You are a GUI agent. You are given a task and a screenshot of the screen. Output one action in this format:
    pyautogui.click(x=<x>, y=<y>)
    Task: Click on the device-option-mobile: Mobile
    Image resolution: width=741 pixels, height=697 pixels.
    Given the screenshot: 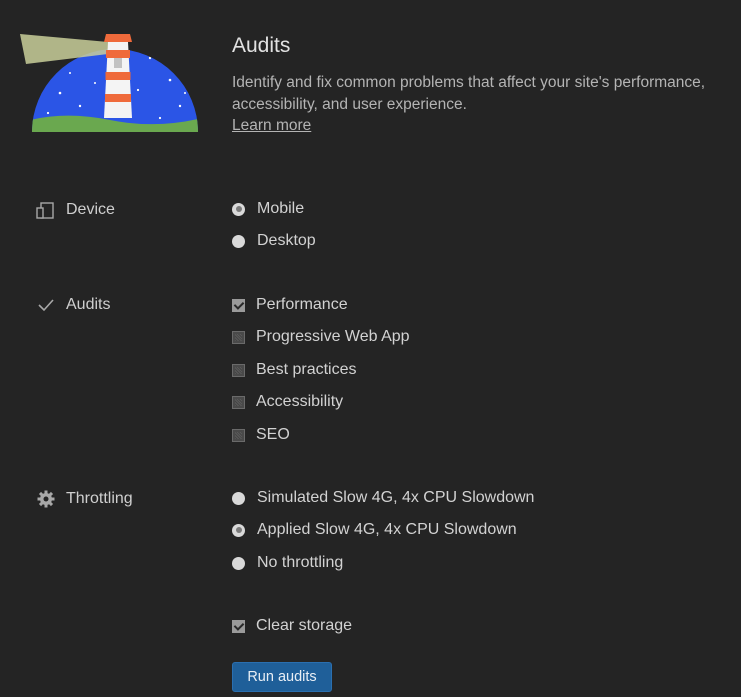 What is the action you would take?
    pyautogui.click(x=268, y=209)
    